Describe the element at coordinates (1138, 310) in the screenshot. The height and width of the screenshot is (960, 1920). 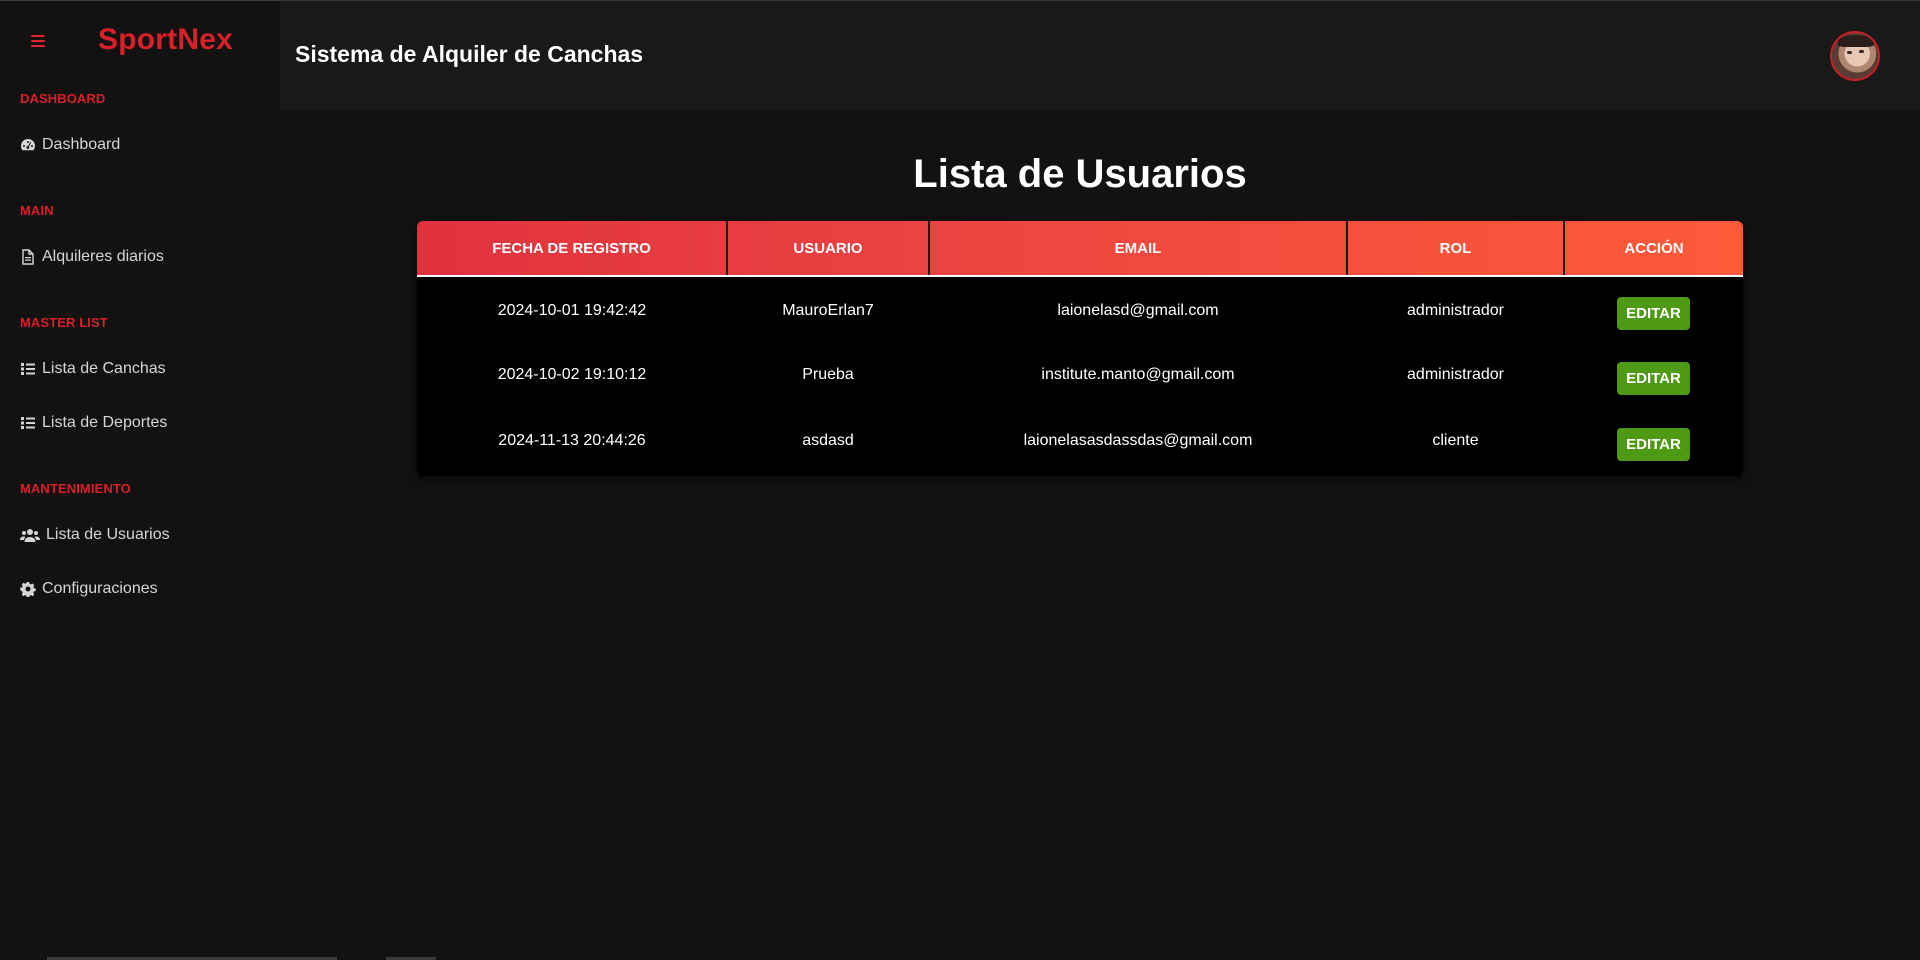
I see `cell-email: laionelasd@gmail.com` at that location.